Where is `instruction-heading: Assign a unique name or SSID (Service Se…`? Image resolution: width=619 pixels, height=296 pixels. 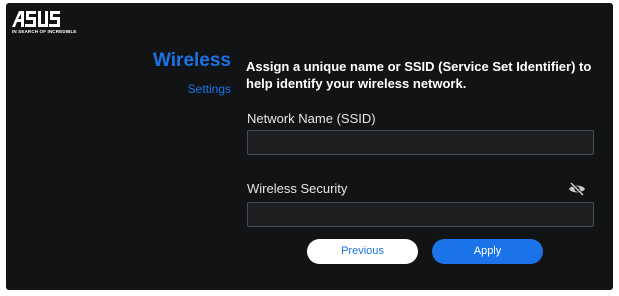 instruction-heading: Assign a unique name or SSID (Service Se… is located at coordinates (419, 75).